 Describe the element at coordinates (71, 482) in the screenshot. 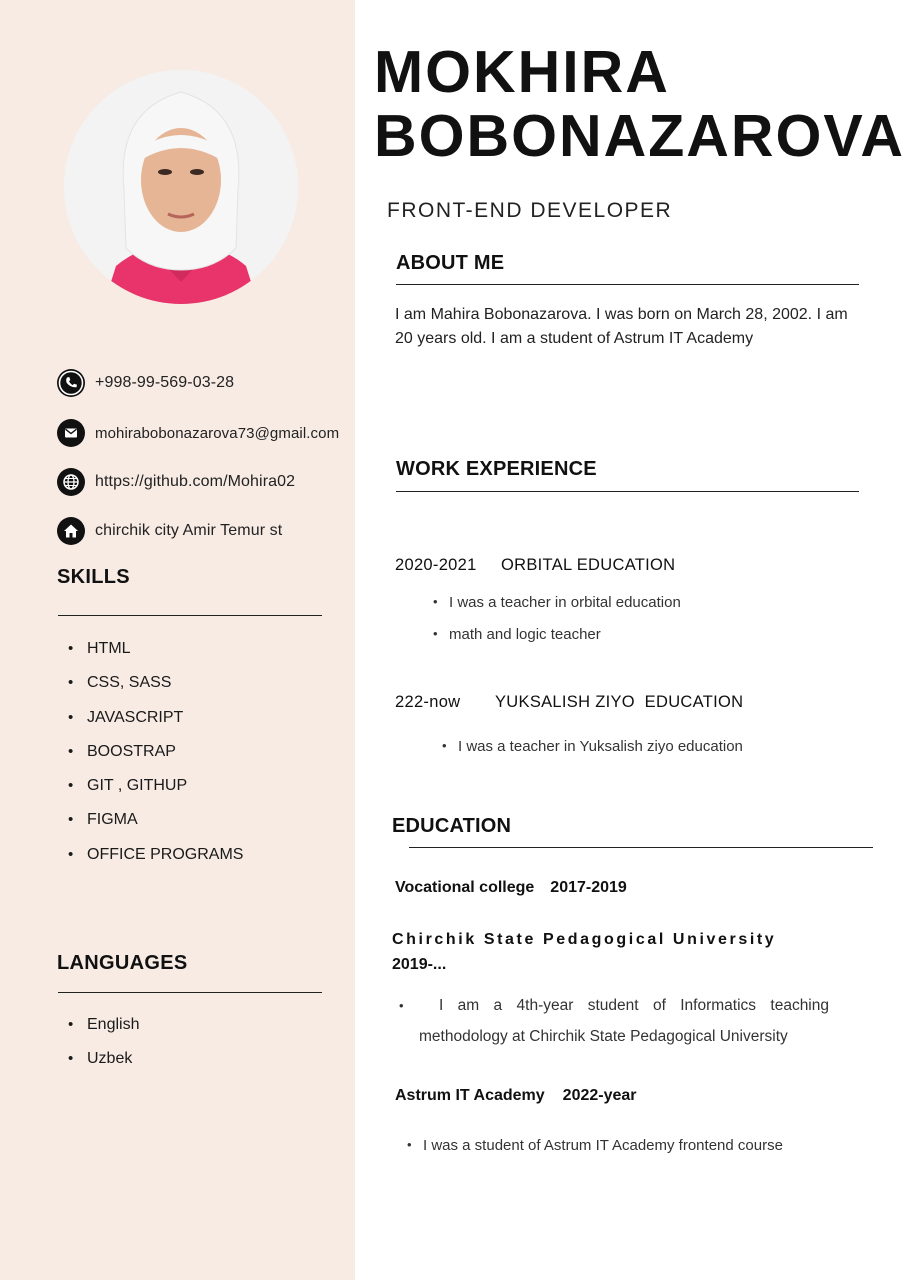

I see `globe-icon` at that location.